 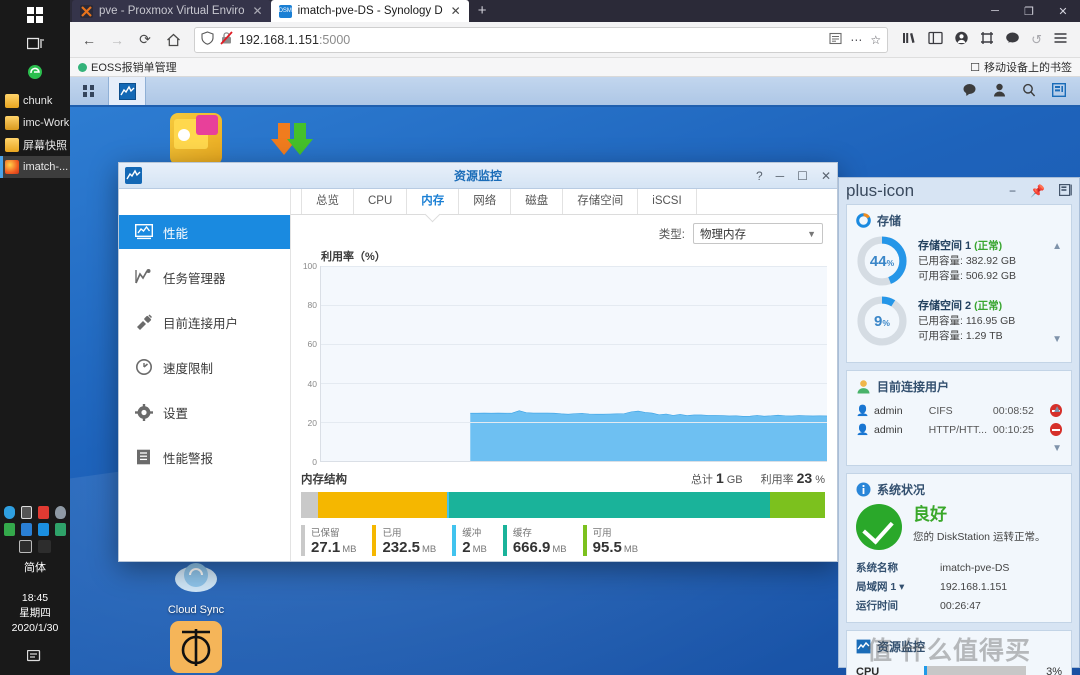 I want to click on sidebar-icon, so click(x=935, y=39).